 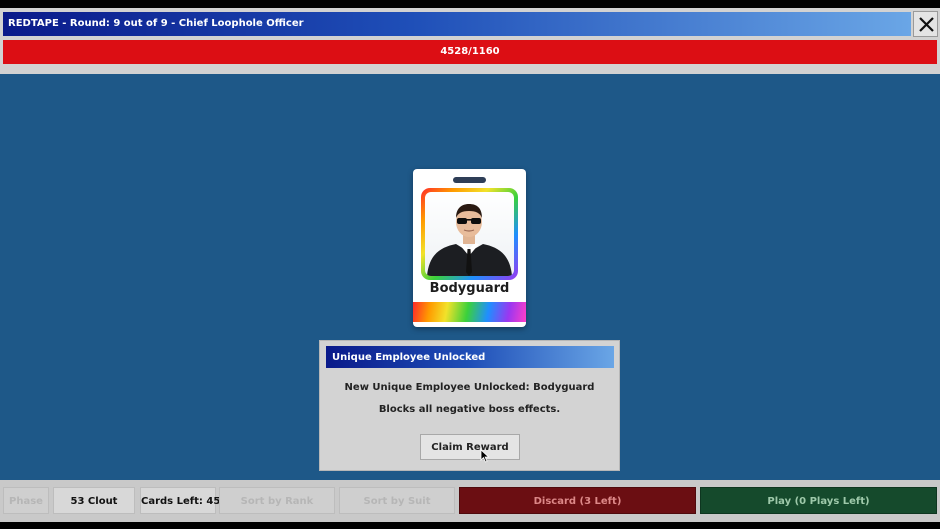 I want to click on score-progress-text: 4528/1160, so click(x=470, y=51).